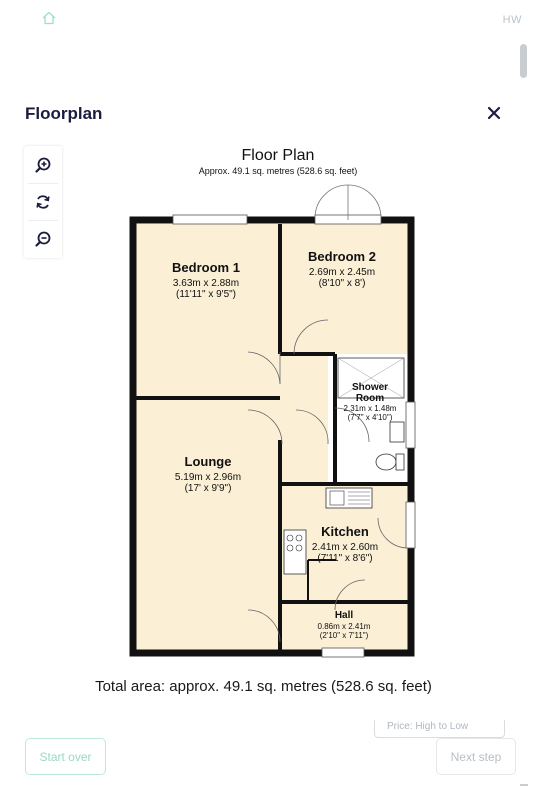 Image resolution: width=540 pixels, height=787 pixels. I want to click on room-metric: 2.41m x 2.60m, so click(345, 547).